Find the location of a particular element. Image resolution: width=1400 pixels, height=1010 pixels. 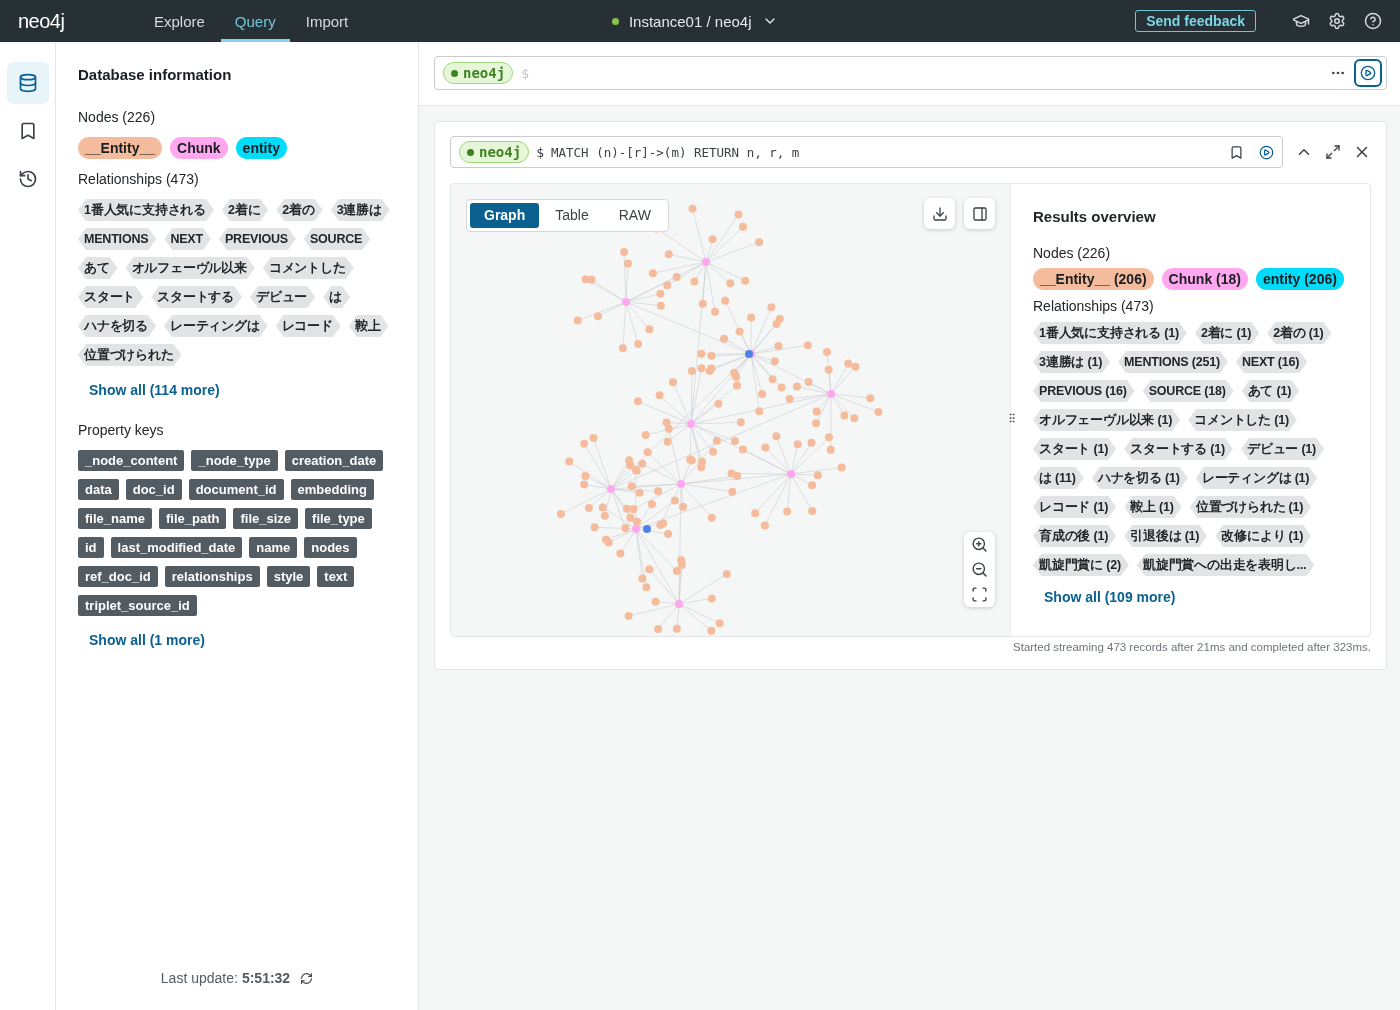

bookmark-icon is located at coordinates (1236, 152).